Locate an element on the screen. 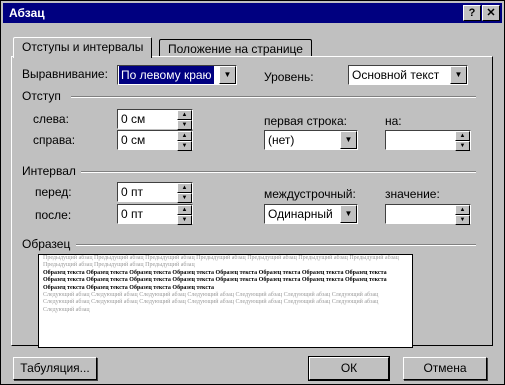 This screenshot has height=385, width=505. at-input: ▲ ▼ is located at coordinates (428, 214).